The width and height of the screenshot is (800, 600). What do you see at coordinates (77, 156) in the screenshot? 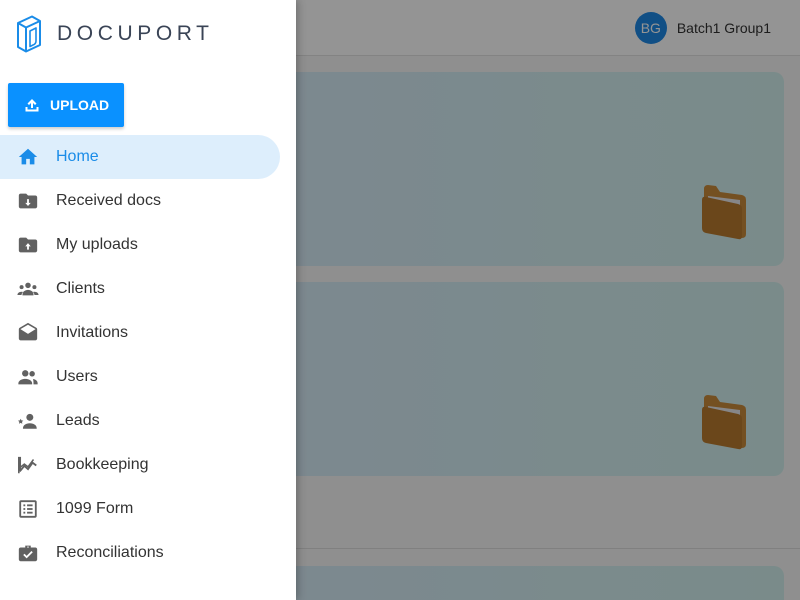
I see `sidebar-item-label: Home` at bounding box center [77, 156].